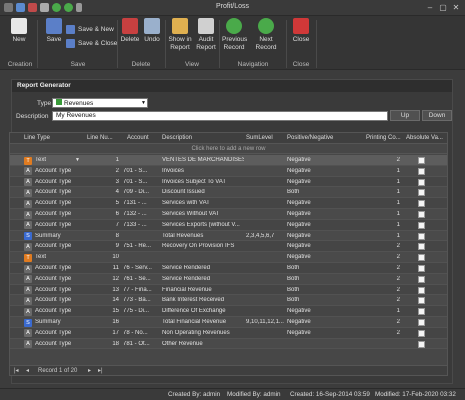 This screenshot has height=400, width=465. What do you see at coordinates (203, 333) in the screenshot?
I see `cell-description: Non Operating Revenues` at bounding box center [203, 333].